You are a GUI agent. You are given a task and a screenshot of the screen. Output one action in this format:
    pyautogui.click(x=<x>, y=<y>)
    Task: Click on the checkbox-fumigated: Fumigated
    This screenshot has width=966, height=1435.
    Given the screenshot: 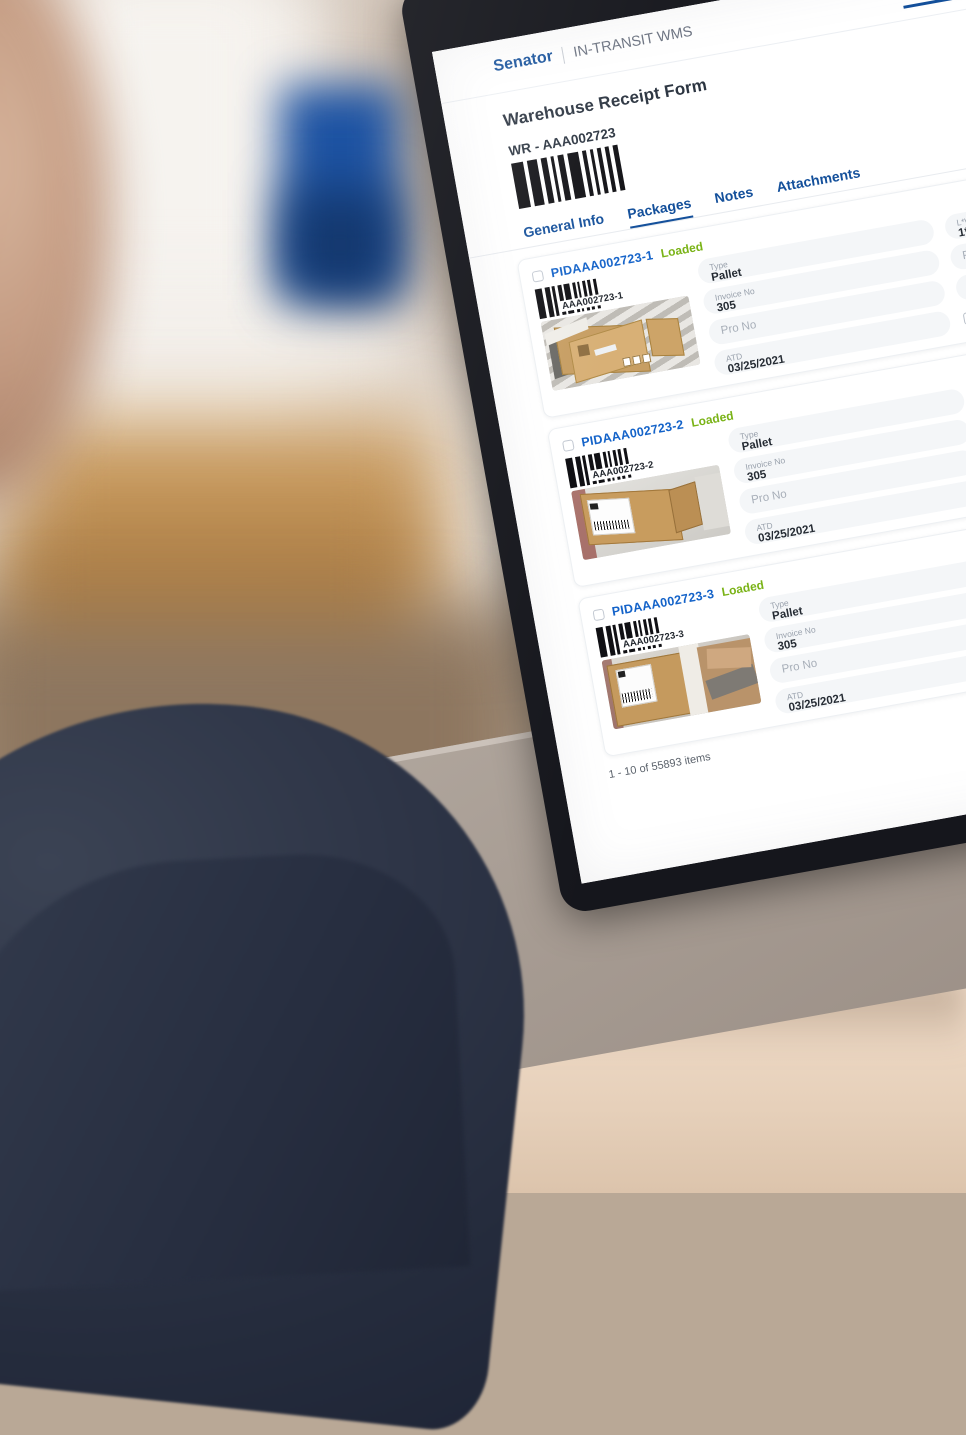 What is the action you would take?
    pyautogui.click(x=964, y=312)
    